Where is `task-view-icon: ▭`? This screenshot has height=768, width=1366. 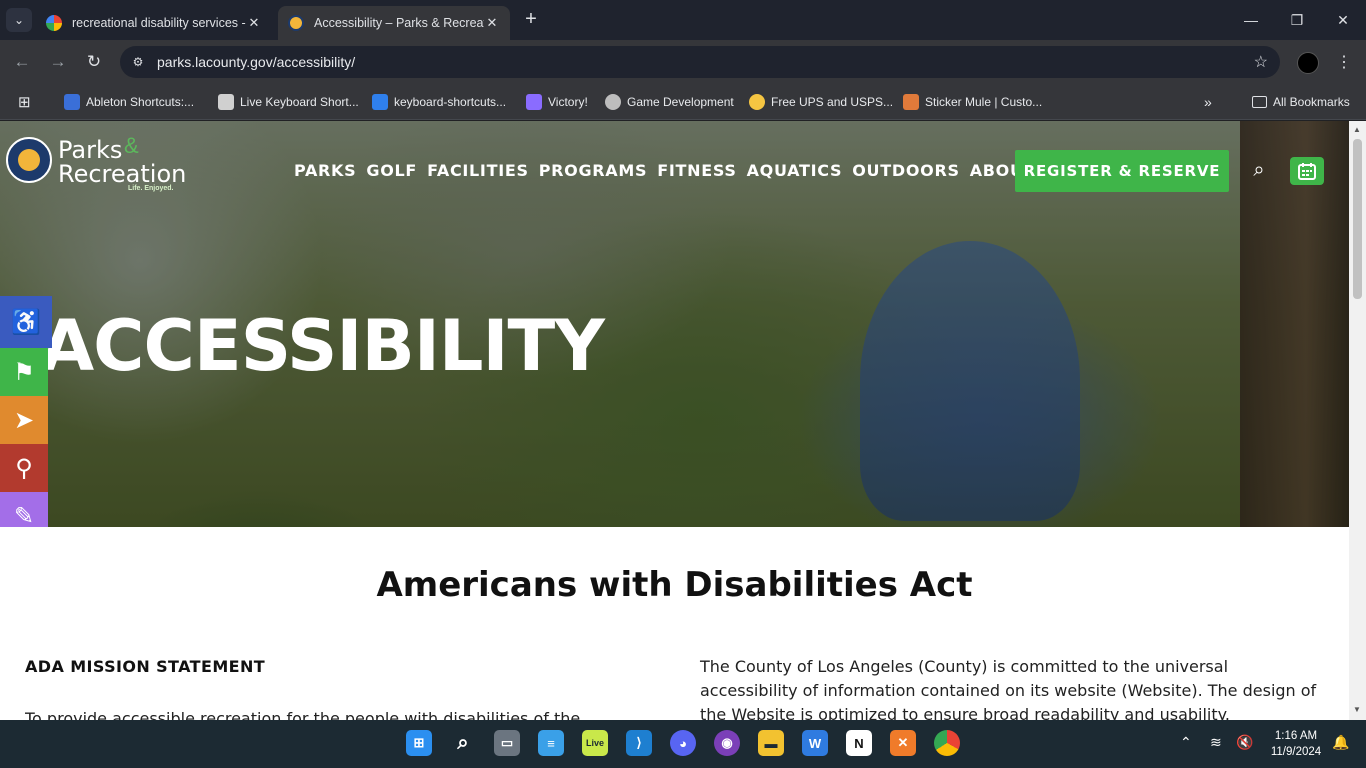
task-view-icon: ▭ is located at coordinates (507, 743).